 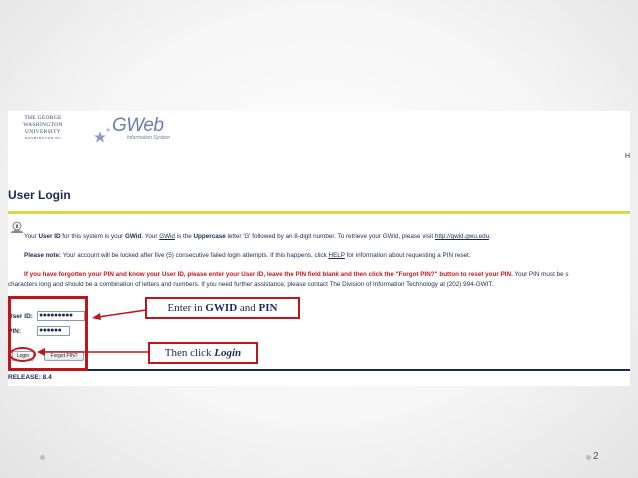 I want to click on footer-divider, so click(x=319, y=370).